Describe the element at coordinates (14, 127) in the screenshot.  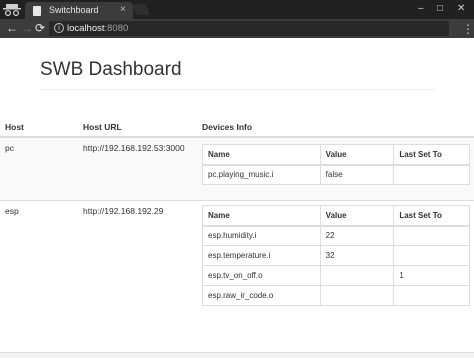
I see `host-column-header: Host` at that location.